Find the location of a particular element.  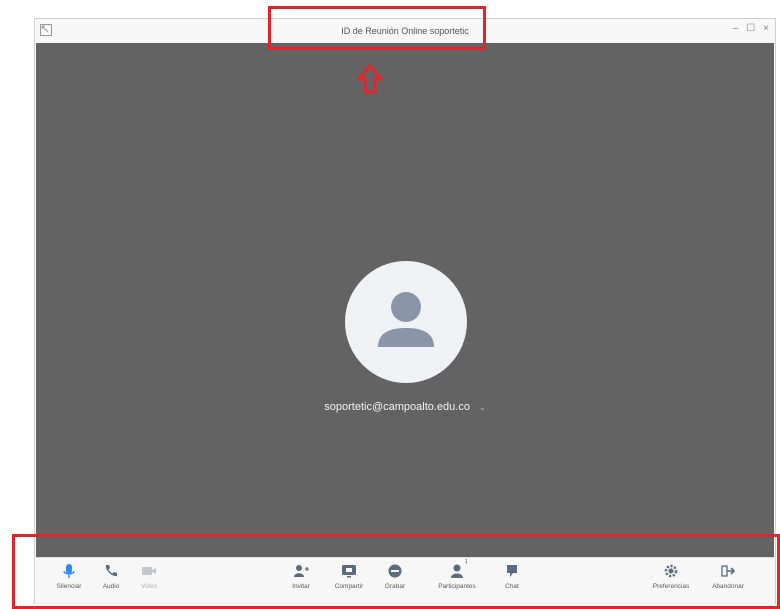

maximize-button: ☐ is located at coordinates (750, 28).